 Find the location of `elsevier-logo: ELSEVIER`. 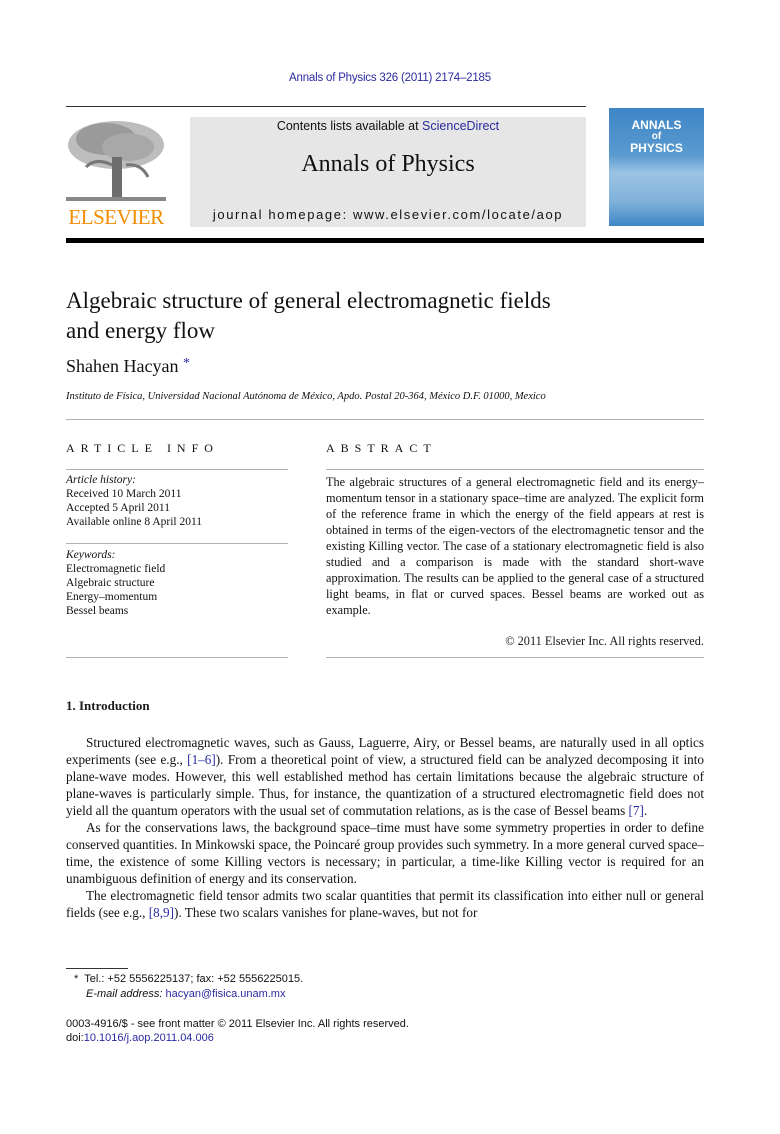

elsevier-logo: ELSEVIER is located at coordinates (116, 173).